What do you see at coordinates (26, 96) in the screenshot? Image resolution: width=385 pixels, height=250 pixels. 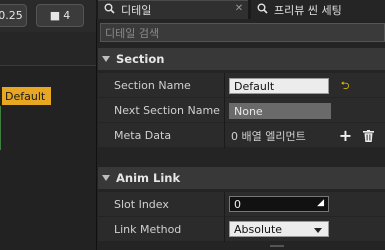 I see `section-chip: Default` at bounding box center [26, 96].